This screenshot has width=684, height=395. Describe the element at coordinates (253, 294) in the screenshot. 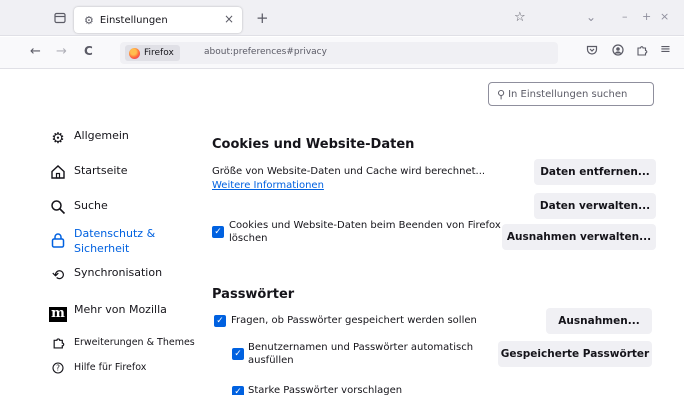

I see `passwords-heading: Passwörter` at that location.